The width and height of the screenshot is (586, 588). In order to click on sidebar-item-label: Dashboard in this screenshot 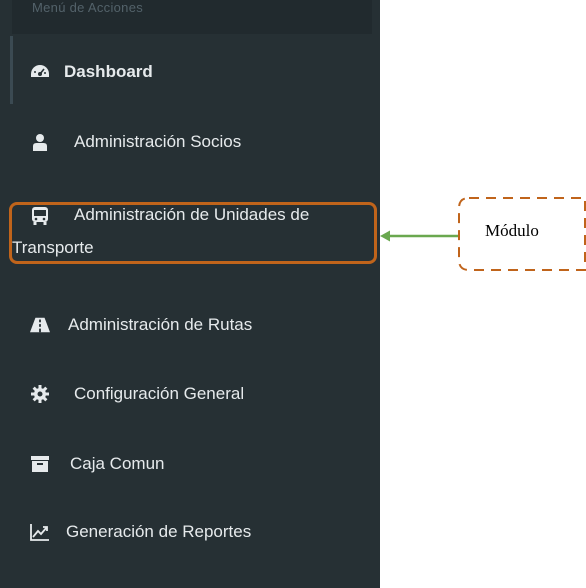, I will do `click(108, 71)`.